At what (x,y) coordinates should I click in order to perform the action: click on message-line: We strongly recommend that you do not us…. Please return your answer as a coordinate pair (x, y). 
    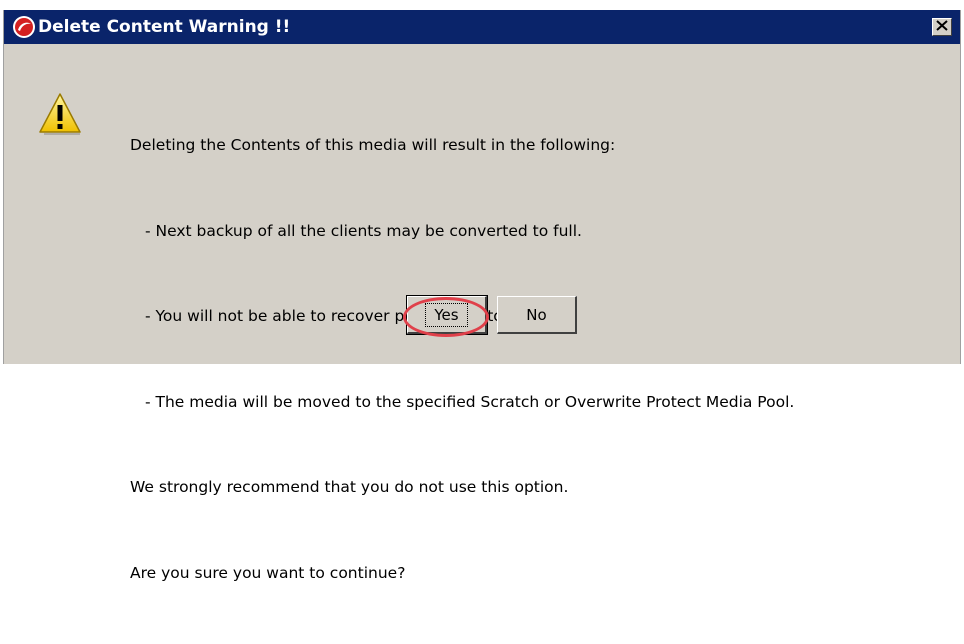
    Looking at the image, I should click on (349, 487).